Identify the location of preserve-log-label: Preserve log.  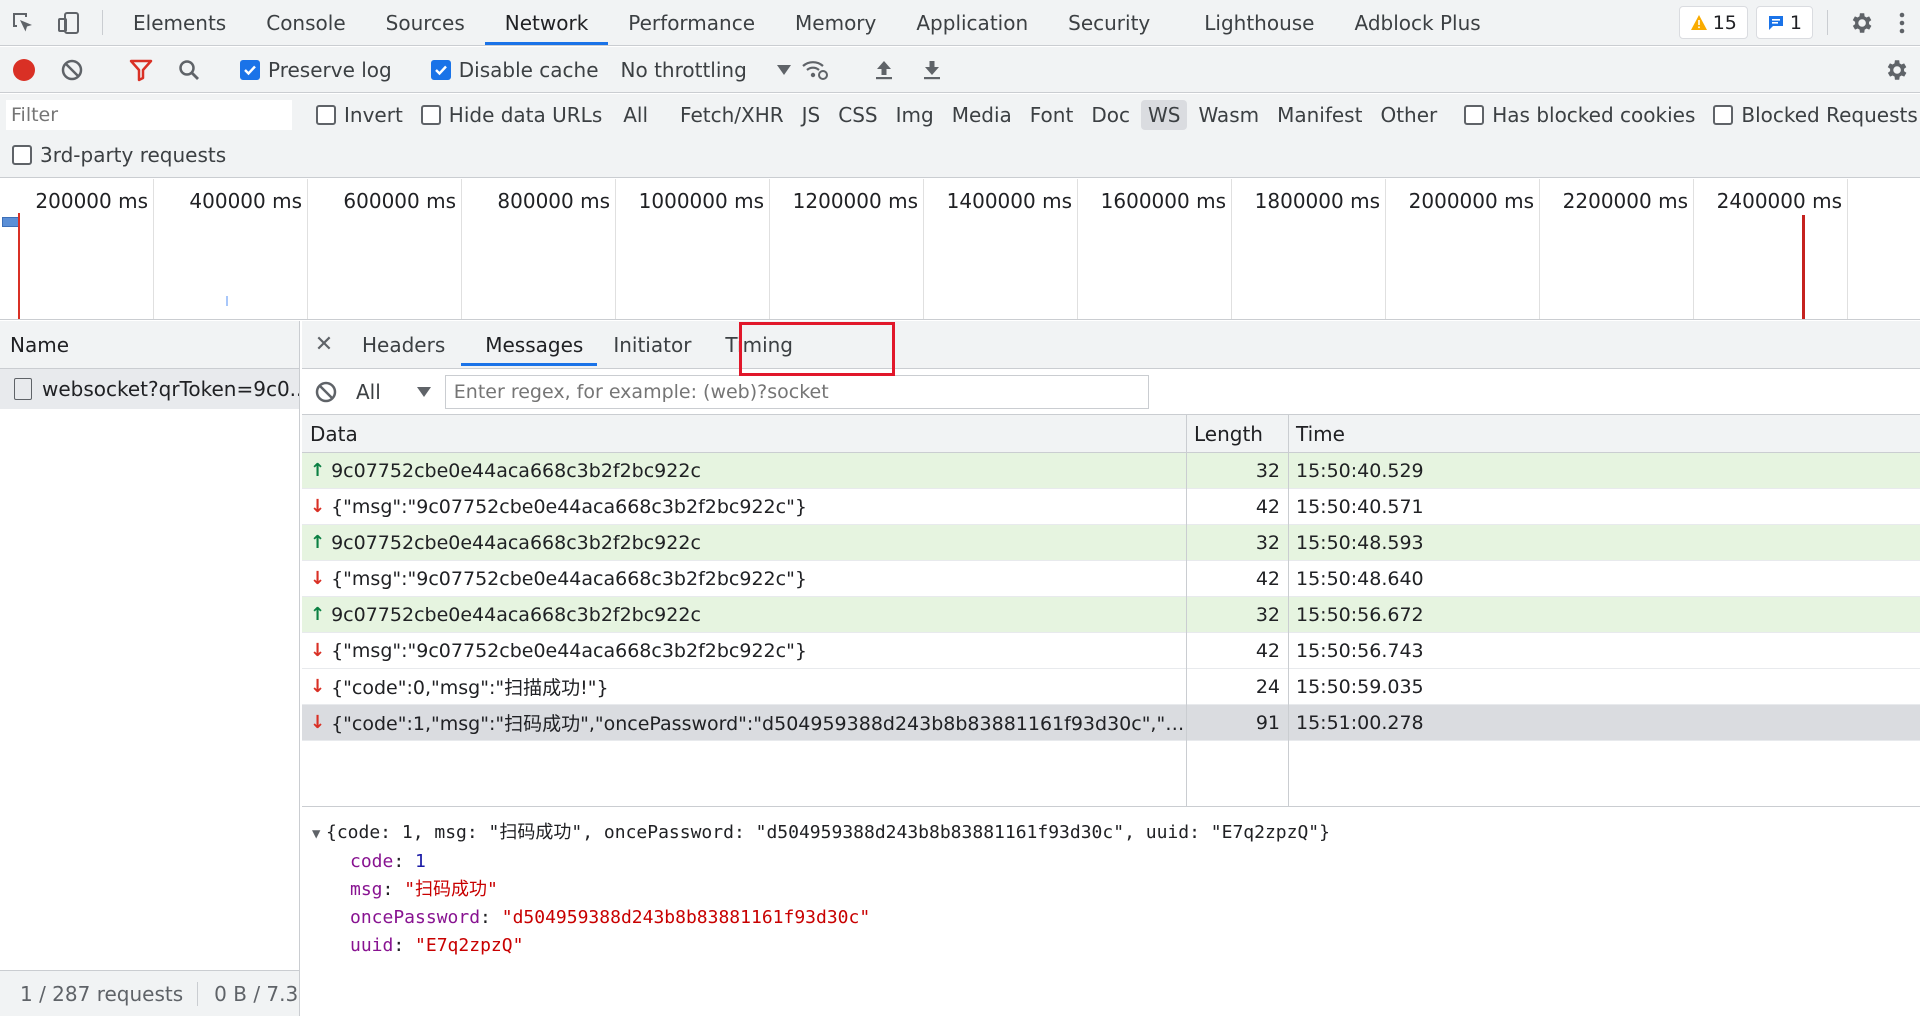
(330, 69).